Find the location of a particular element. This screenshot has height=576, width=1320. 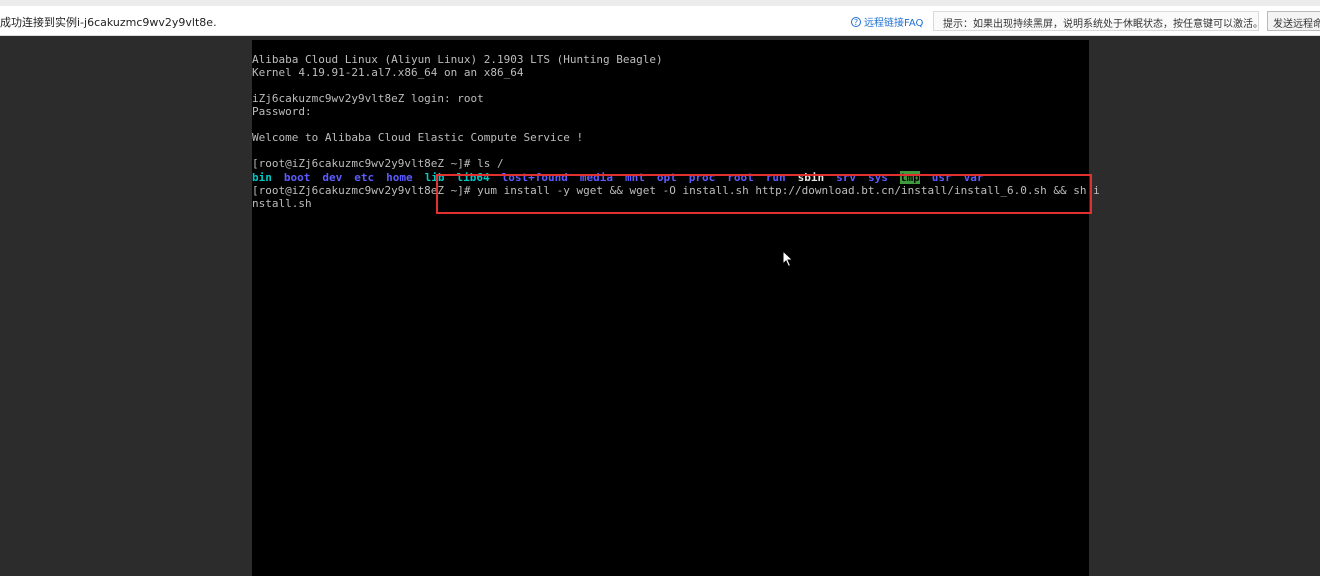

terminal-line: iZj6cakuzmc9wv2y9vlt8eZ login: root is located at coordinates (368, 98).